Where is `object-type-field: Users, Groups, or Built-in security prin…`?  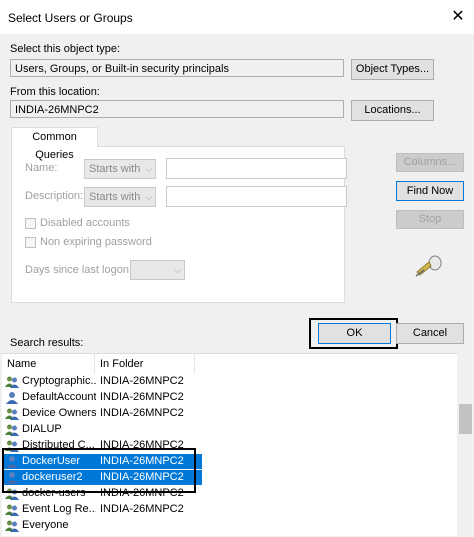 object-type-field: Users, Groups, or Built-in security prin… is located at coordinates (177, 68).